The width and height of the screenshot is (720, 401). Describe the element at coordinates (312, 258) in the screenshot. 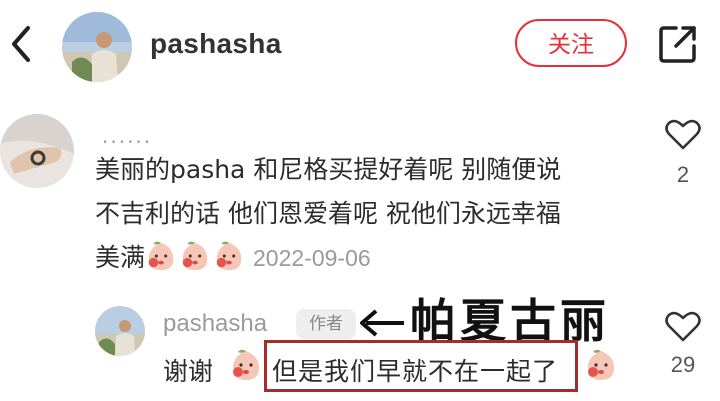

I see `comment-date: 2022-09-06` at that location.